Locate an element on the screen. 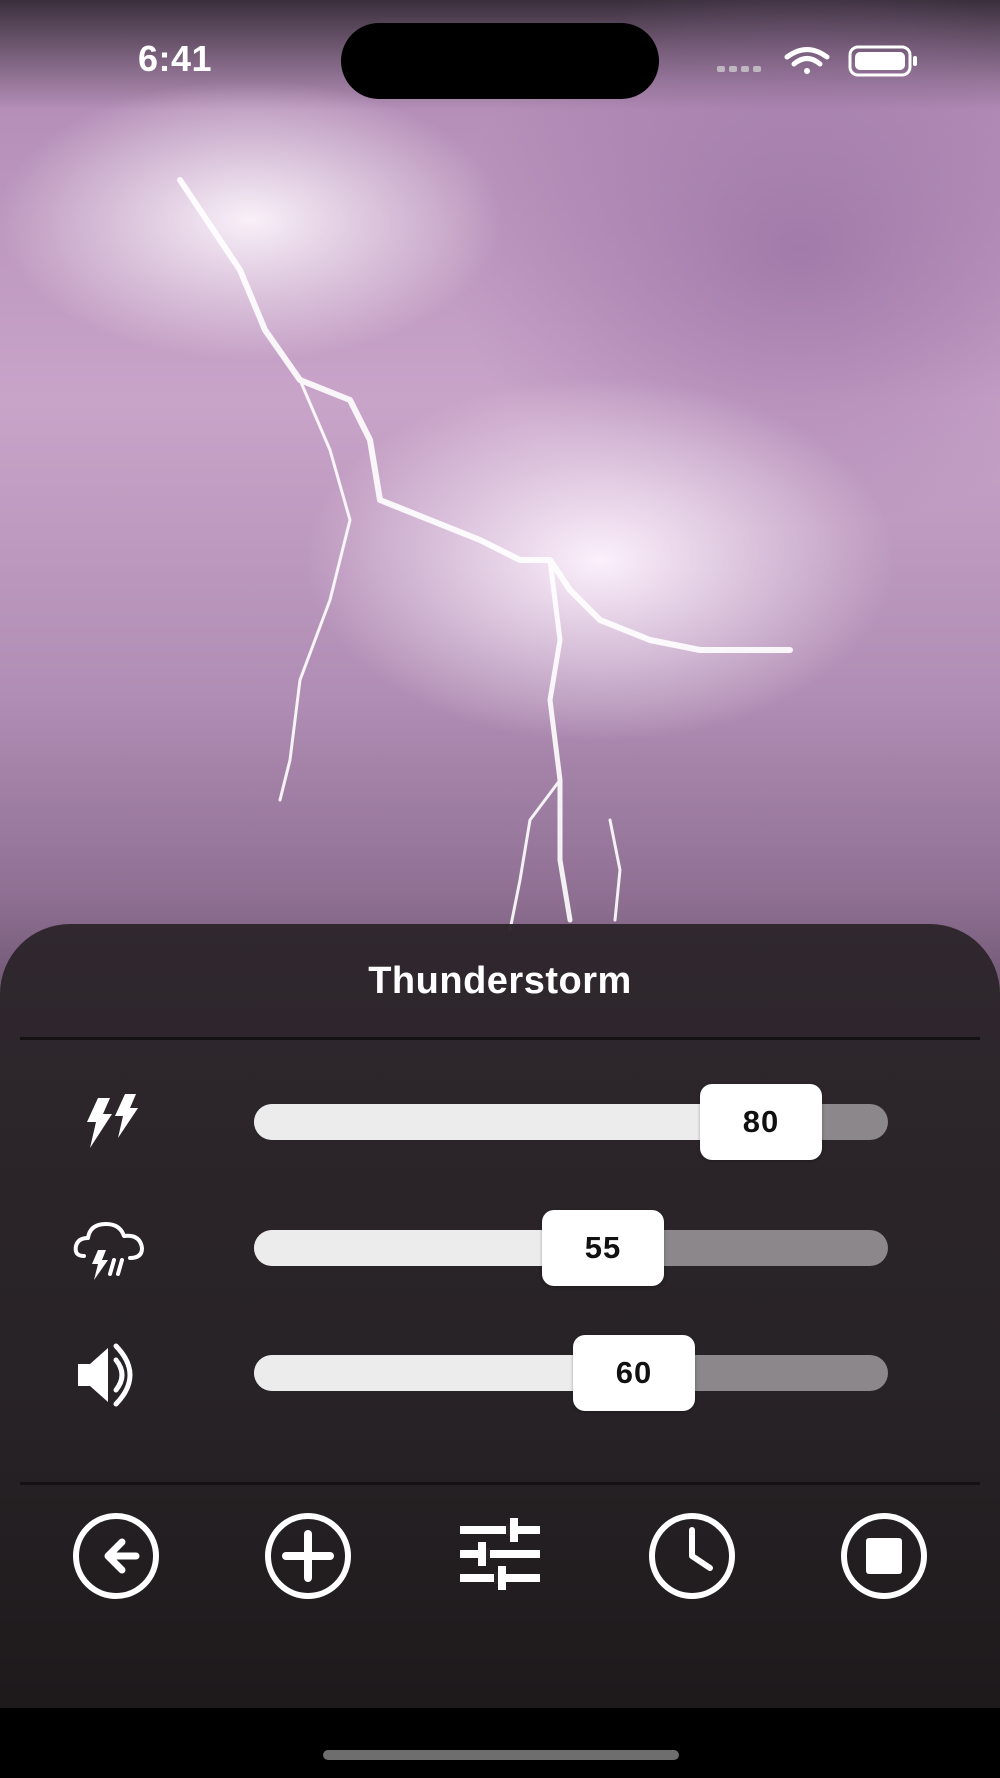  back-arrow-icon is located at coordinates (116, 1556).